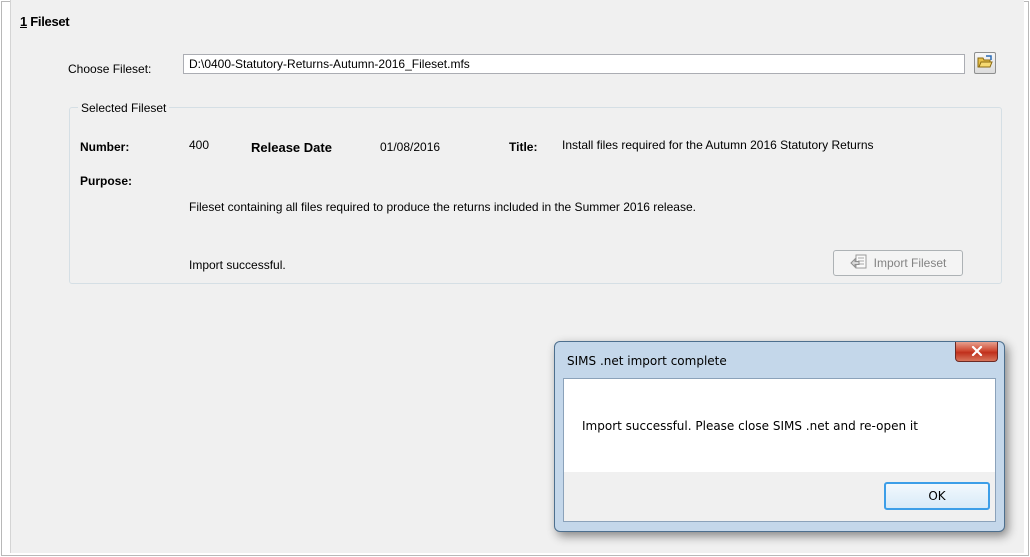 This screenshot has width=1030, height=557. I want to click on dialog-close-button, so click(976, 352).